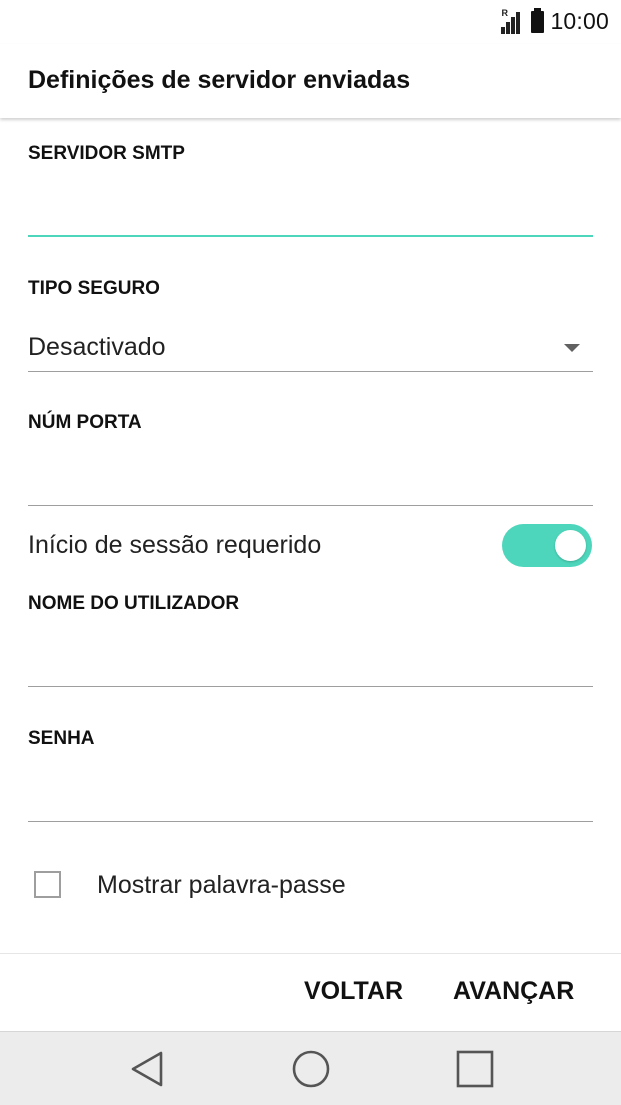 The width and height of the screenshot is (621, 1105). I want to click on password-label: SENHA, so click(61, 738).